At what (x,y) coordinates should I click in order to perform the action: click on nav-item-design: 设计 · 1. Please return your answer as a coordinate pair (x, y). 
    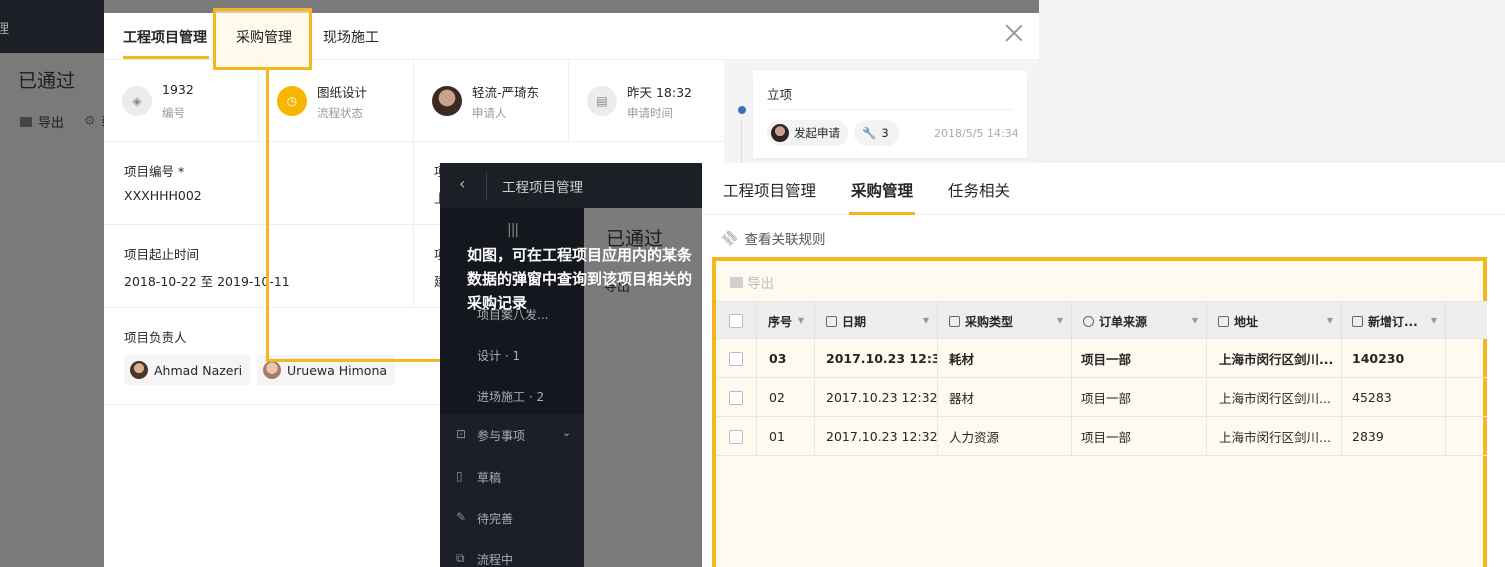
    Looking at the image, I should click on (498, 355).